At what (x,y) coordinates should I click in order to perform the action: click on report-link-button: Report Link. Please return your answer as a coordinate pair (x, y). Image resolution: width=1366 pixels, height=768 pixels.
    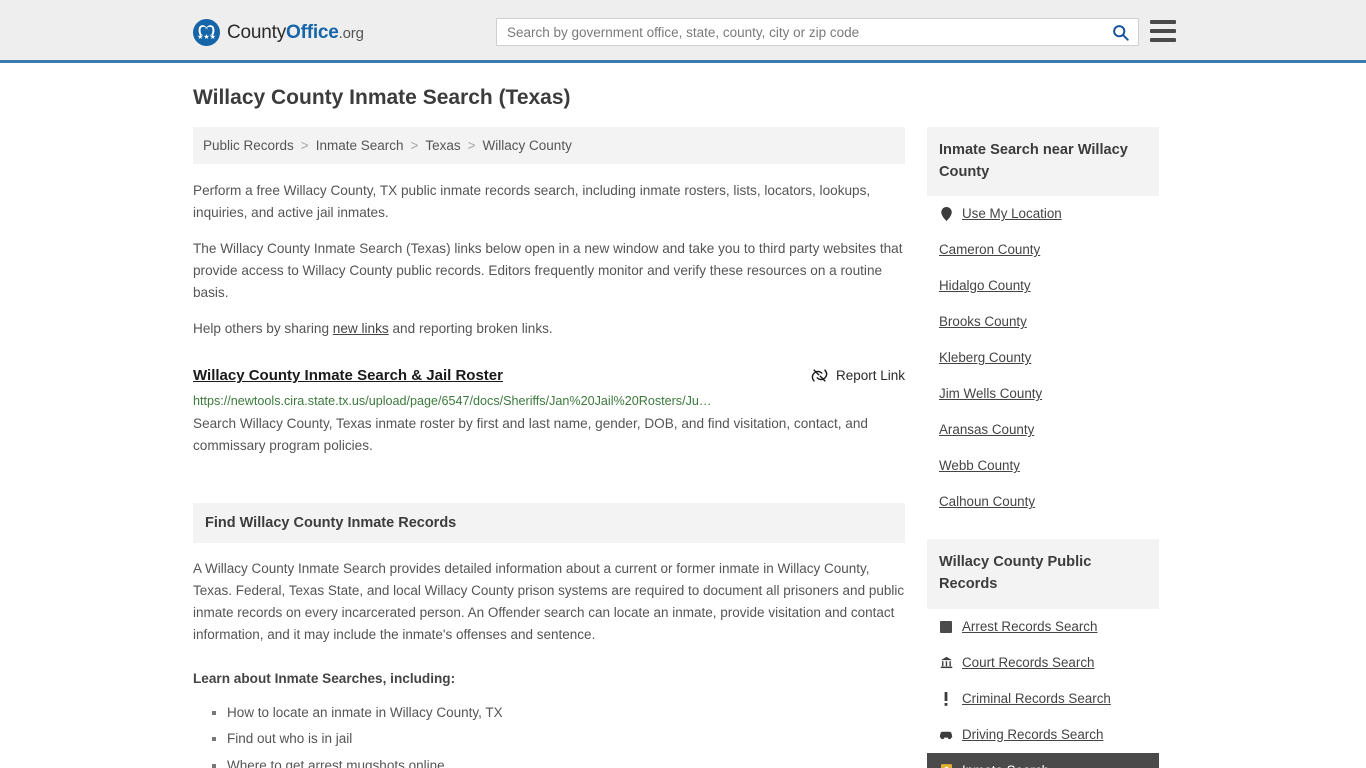
    Looking at the image, I should click on (858, 375).